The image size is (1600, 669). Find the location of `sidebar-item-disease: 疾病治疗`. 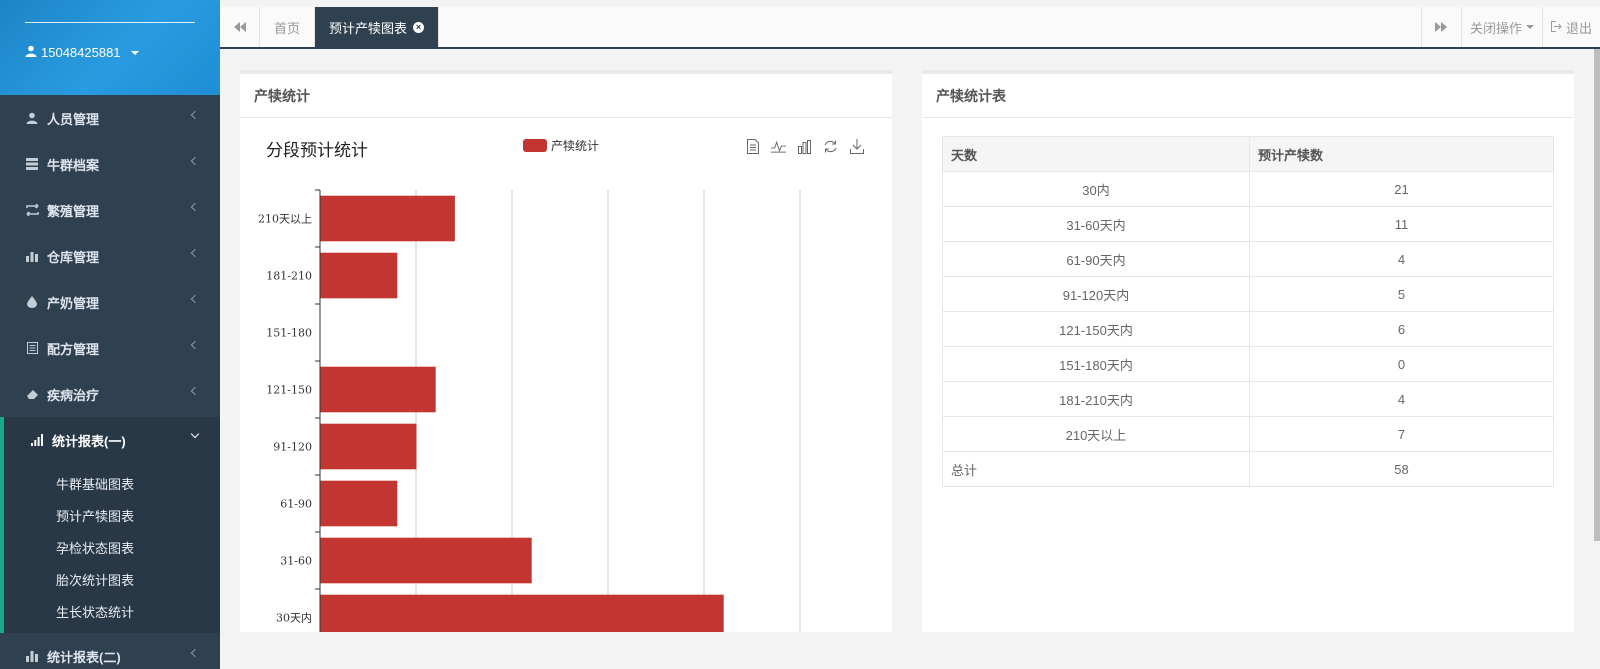

sidebar-item-disease: 疾病治疗 is located at coordinates (110, 394).